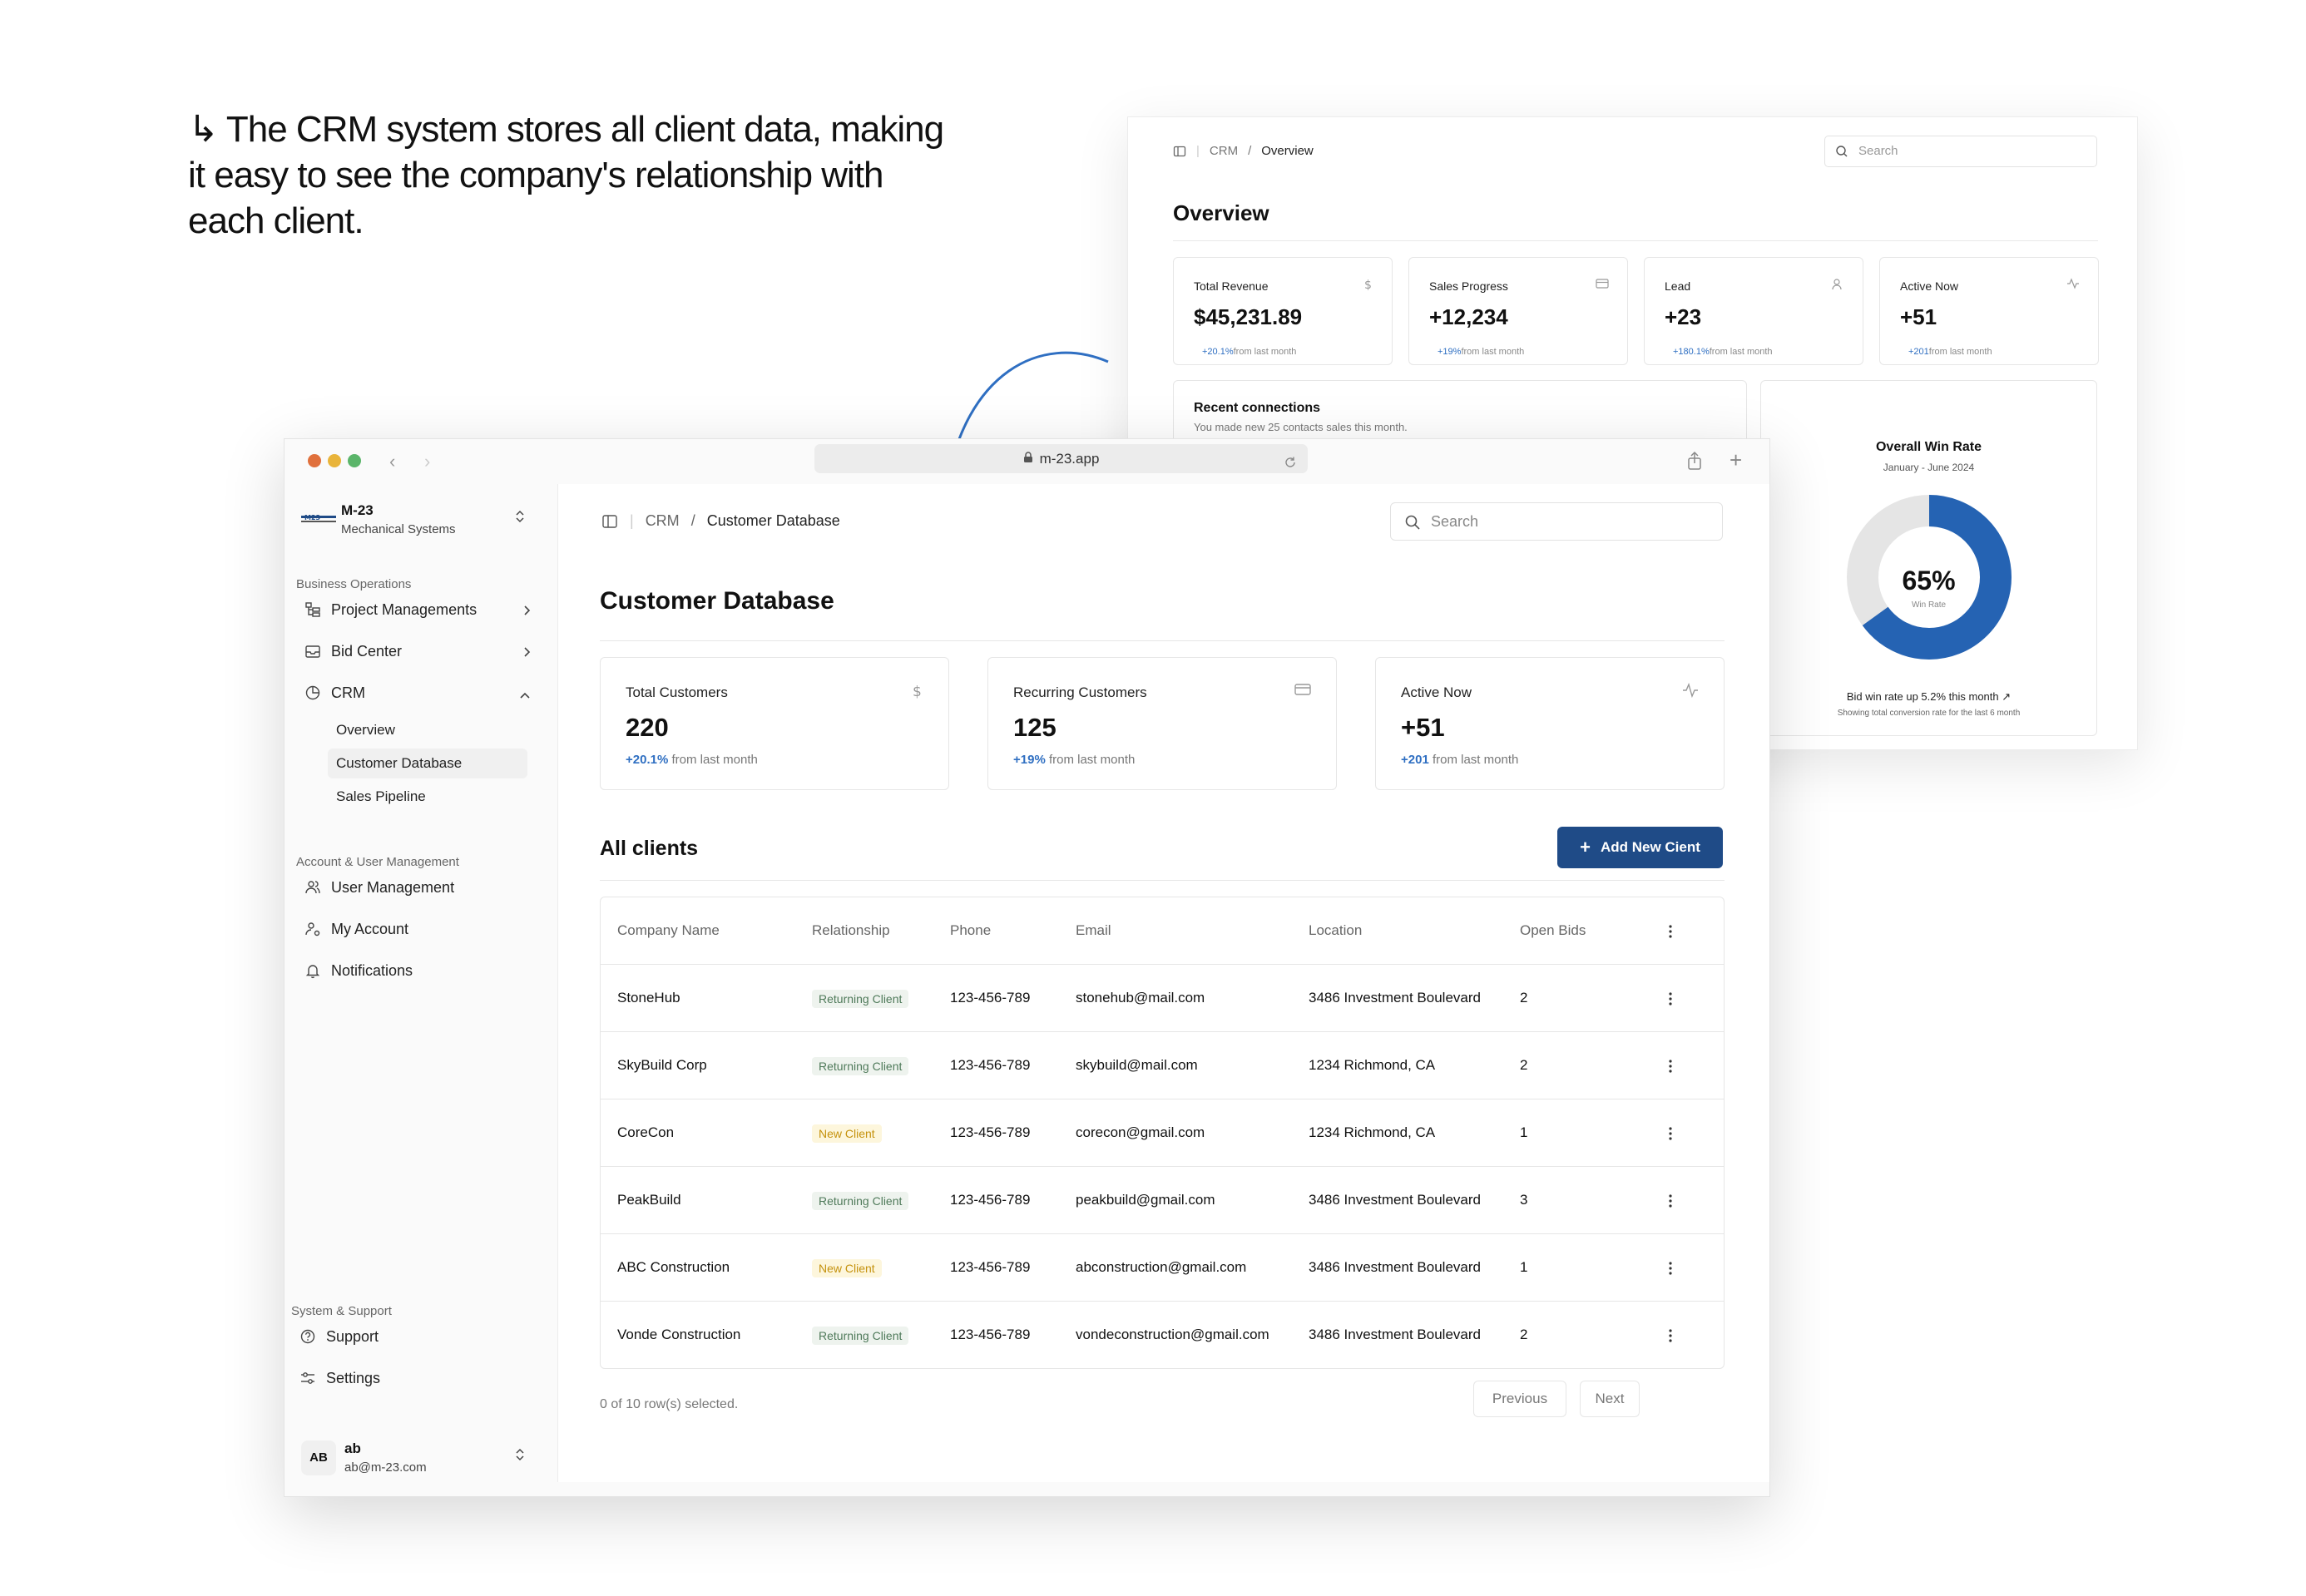  Describe the element at coordinates (428, 730) in the screenshot. I see `sidebar-subitem-overview: Overview` at that location.